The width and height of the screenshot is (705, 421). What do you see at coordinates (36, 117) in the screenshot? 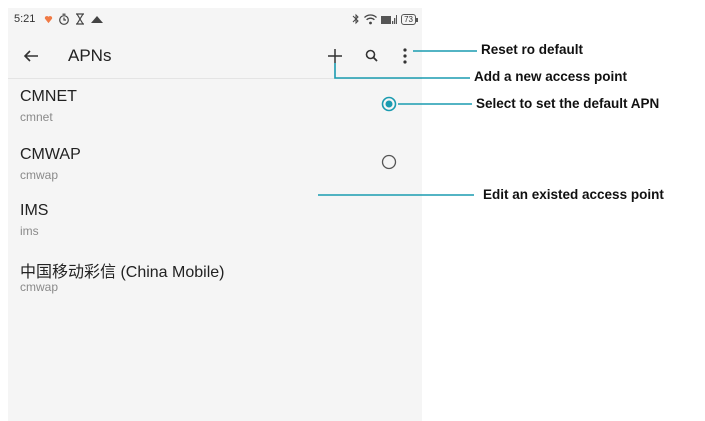
I see `apn-value: cmnet` at bounding box center [36, 117].